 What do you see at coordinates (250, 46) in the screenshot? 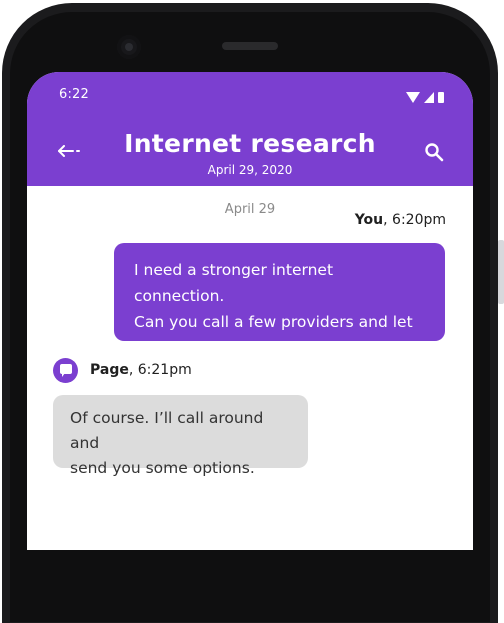
I see `earpiece-speaker` at bounding box center [250, 46].